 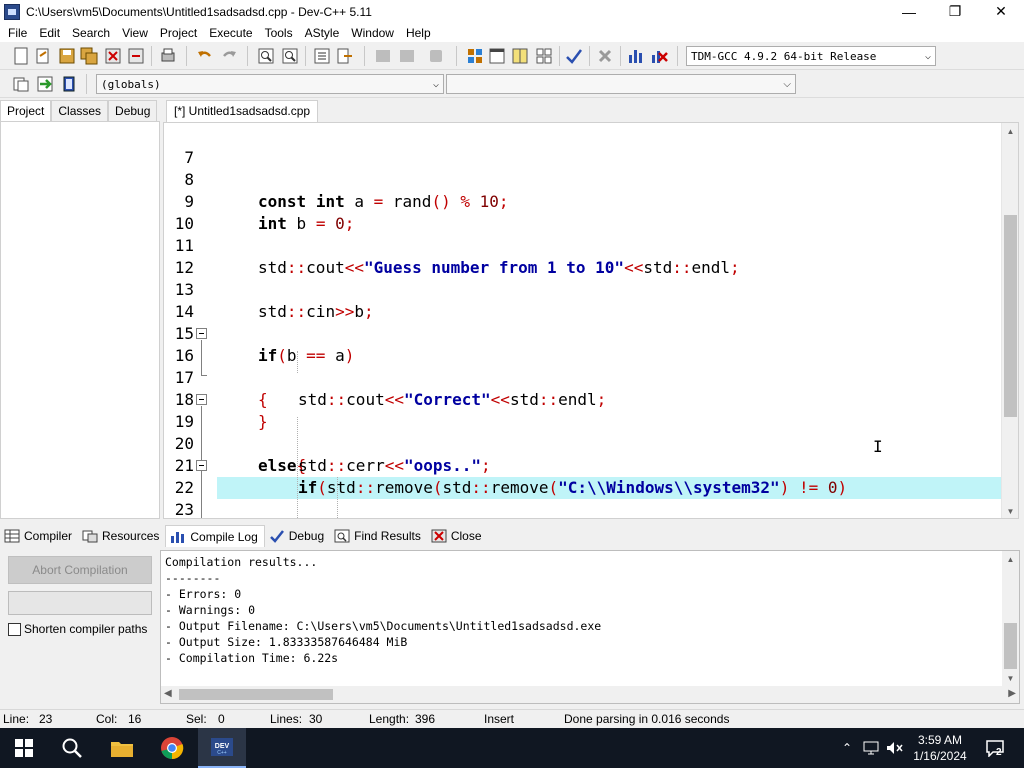 I want to click on function-select: ⌵, so click(x=621, y=84).